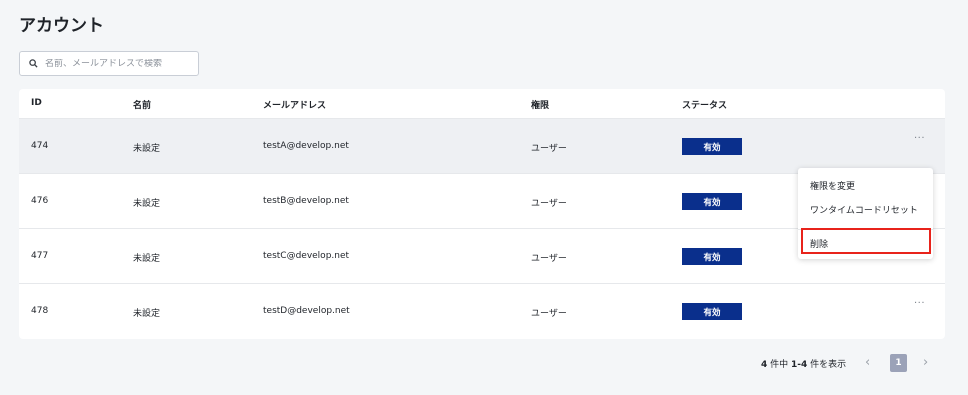 The height and width of the screenshot is (395, 968). What do you see at coordinates (306, 256) in the screenshot?
I see `cell-email: testC@develop.net` at bounding box center [306, 256].